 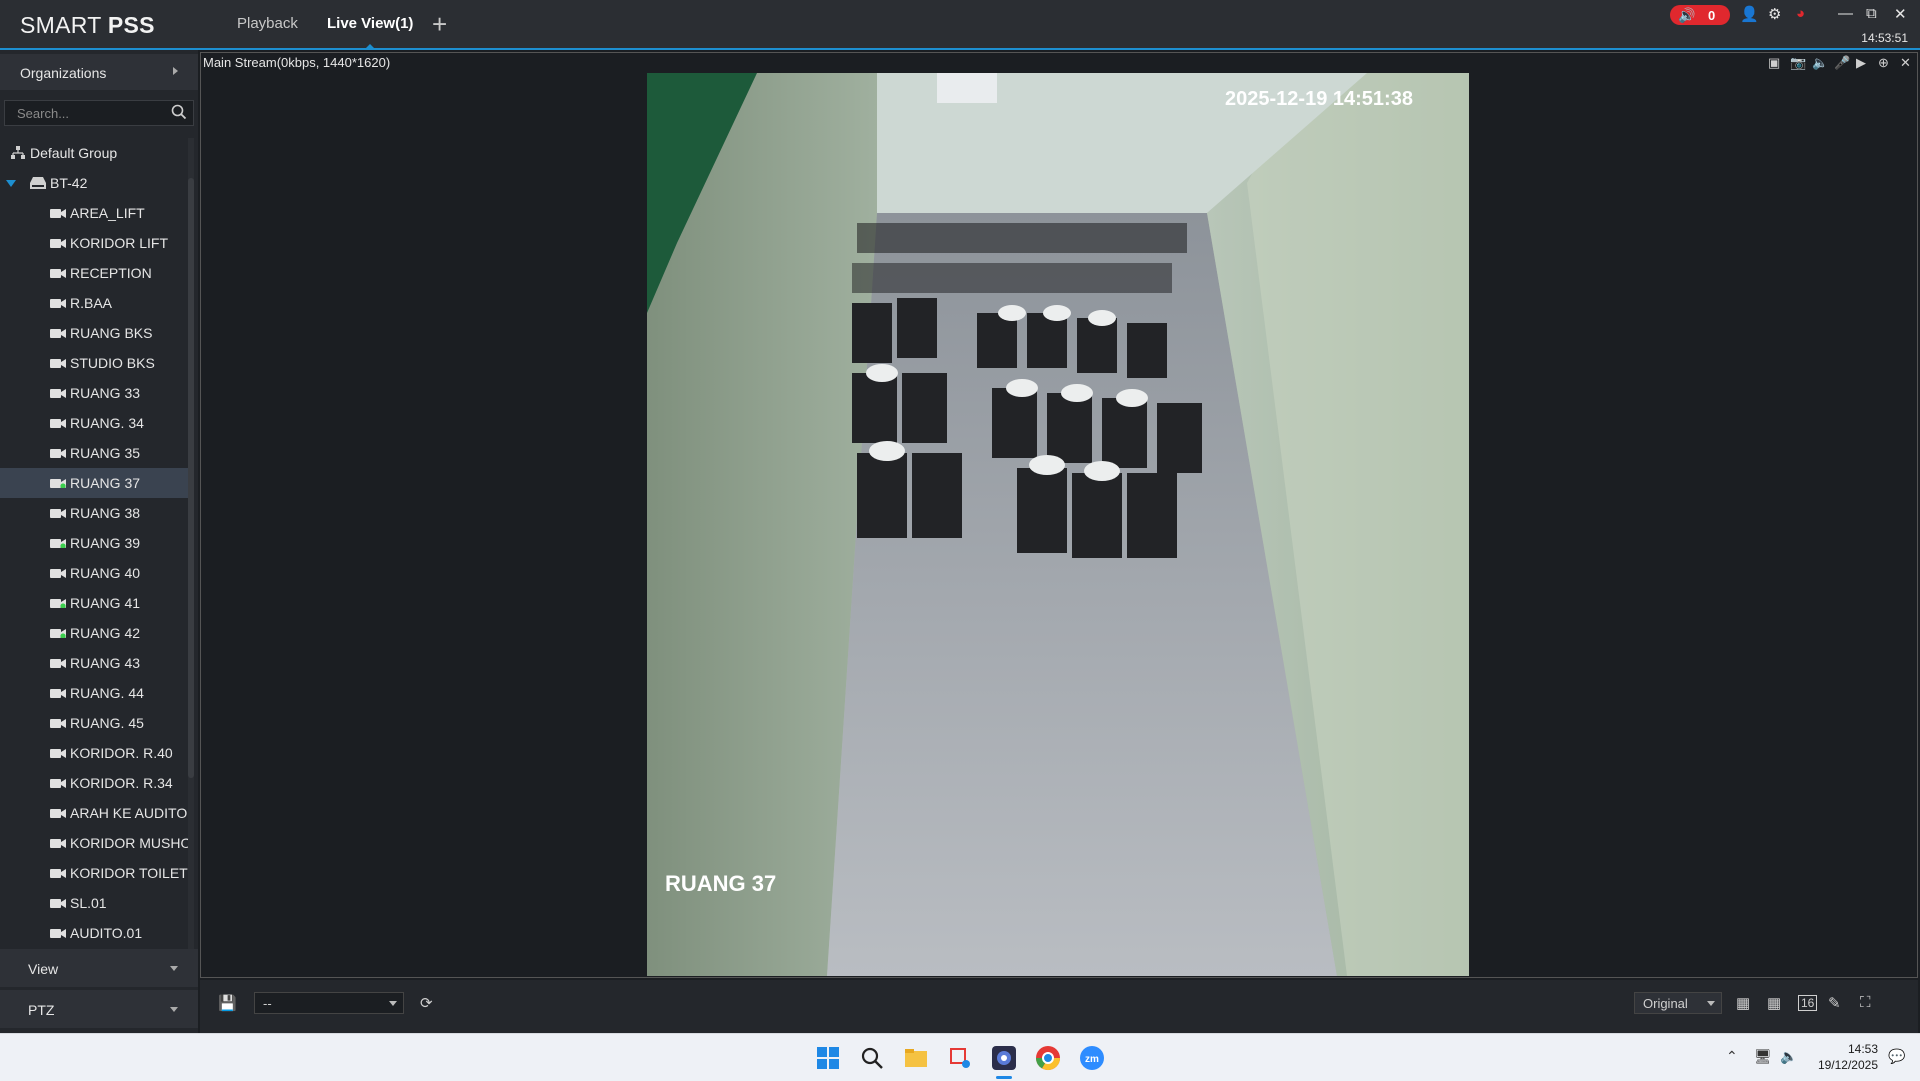 I want to click on alarm-badge: 🔊 0, so click(x=1700, y=15).